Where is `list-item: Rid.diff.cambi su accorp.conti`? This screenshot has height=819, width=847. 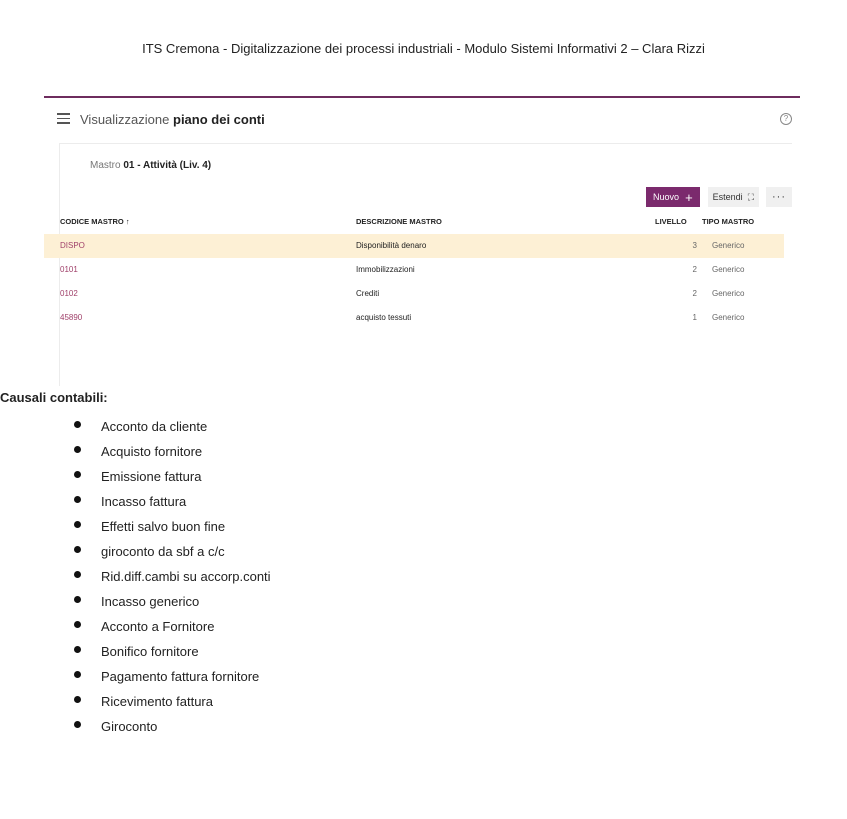
list-item: Rid.diff.cambi su accorp.conti is located at coordinates (172, 576).